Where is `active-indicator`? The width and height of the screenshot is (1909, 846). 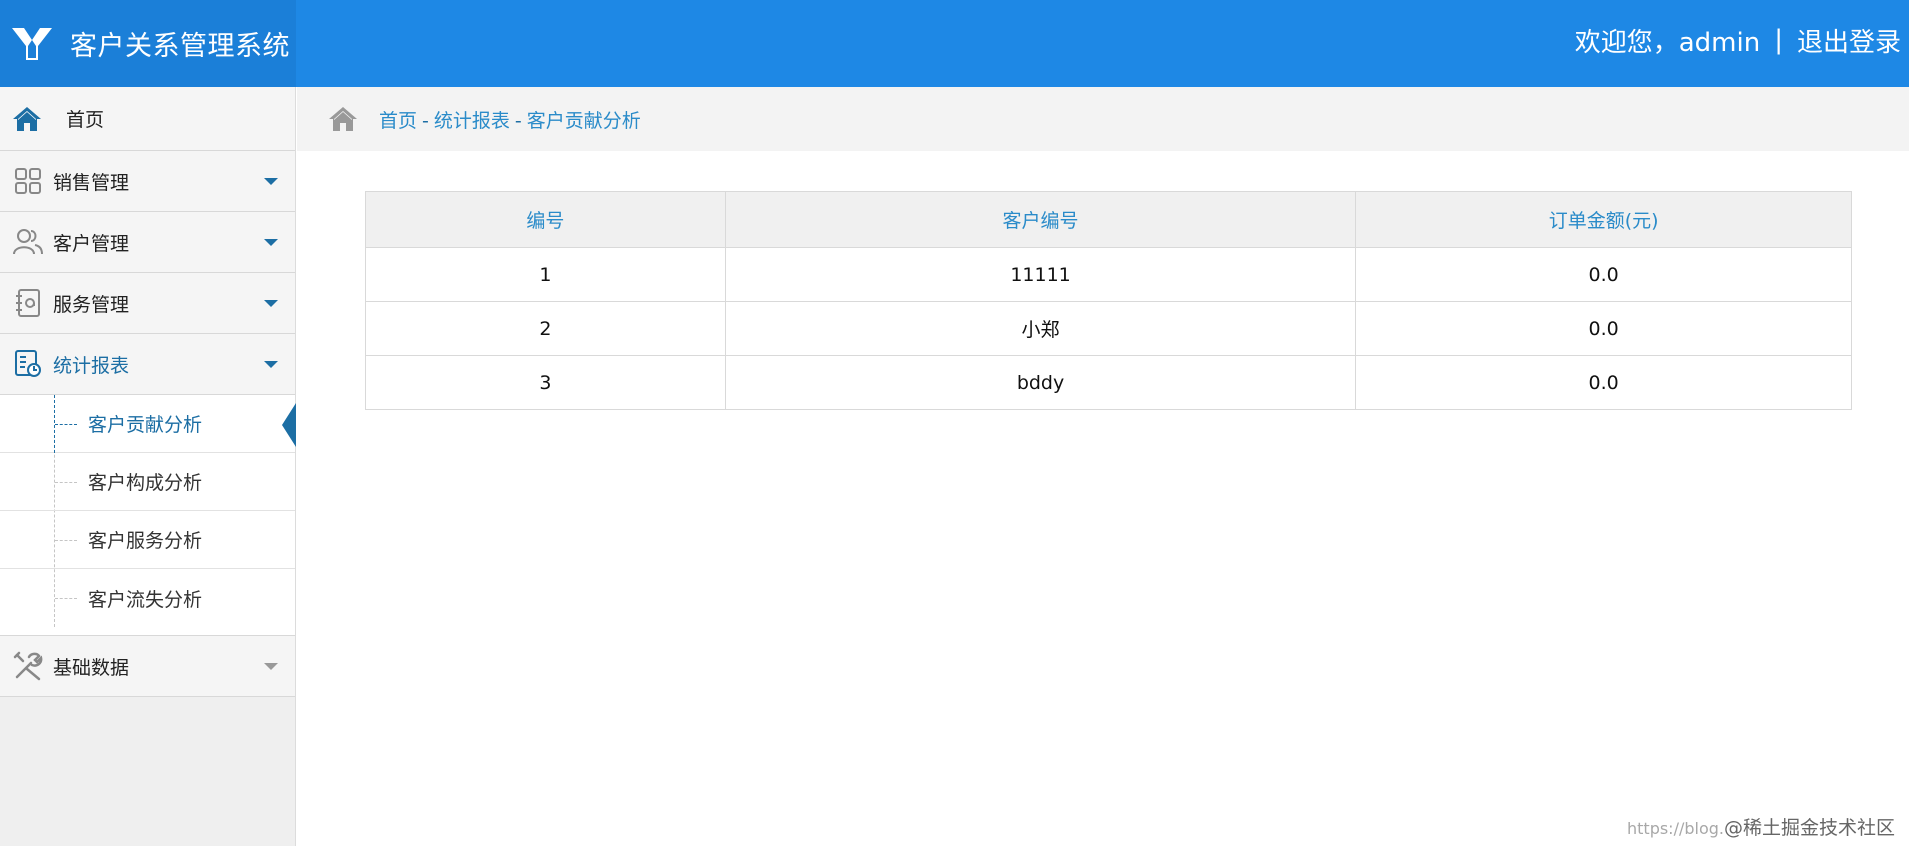
active-indicator is located at coordinates (289, 425).